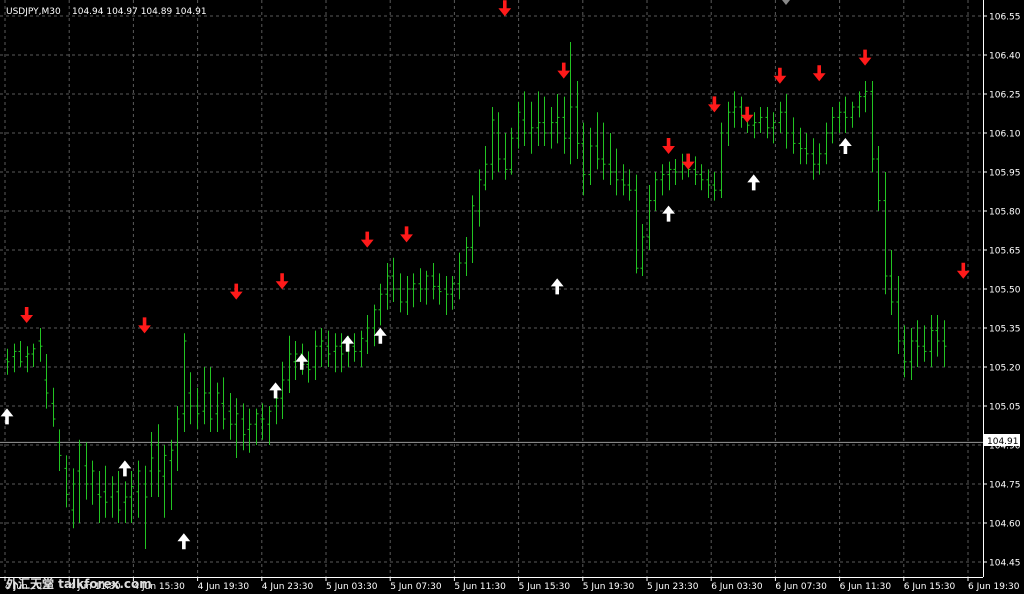  I want to click on price-tick-label: 106.40, so click(1005, 57).